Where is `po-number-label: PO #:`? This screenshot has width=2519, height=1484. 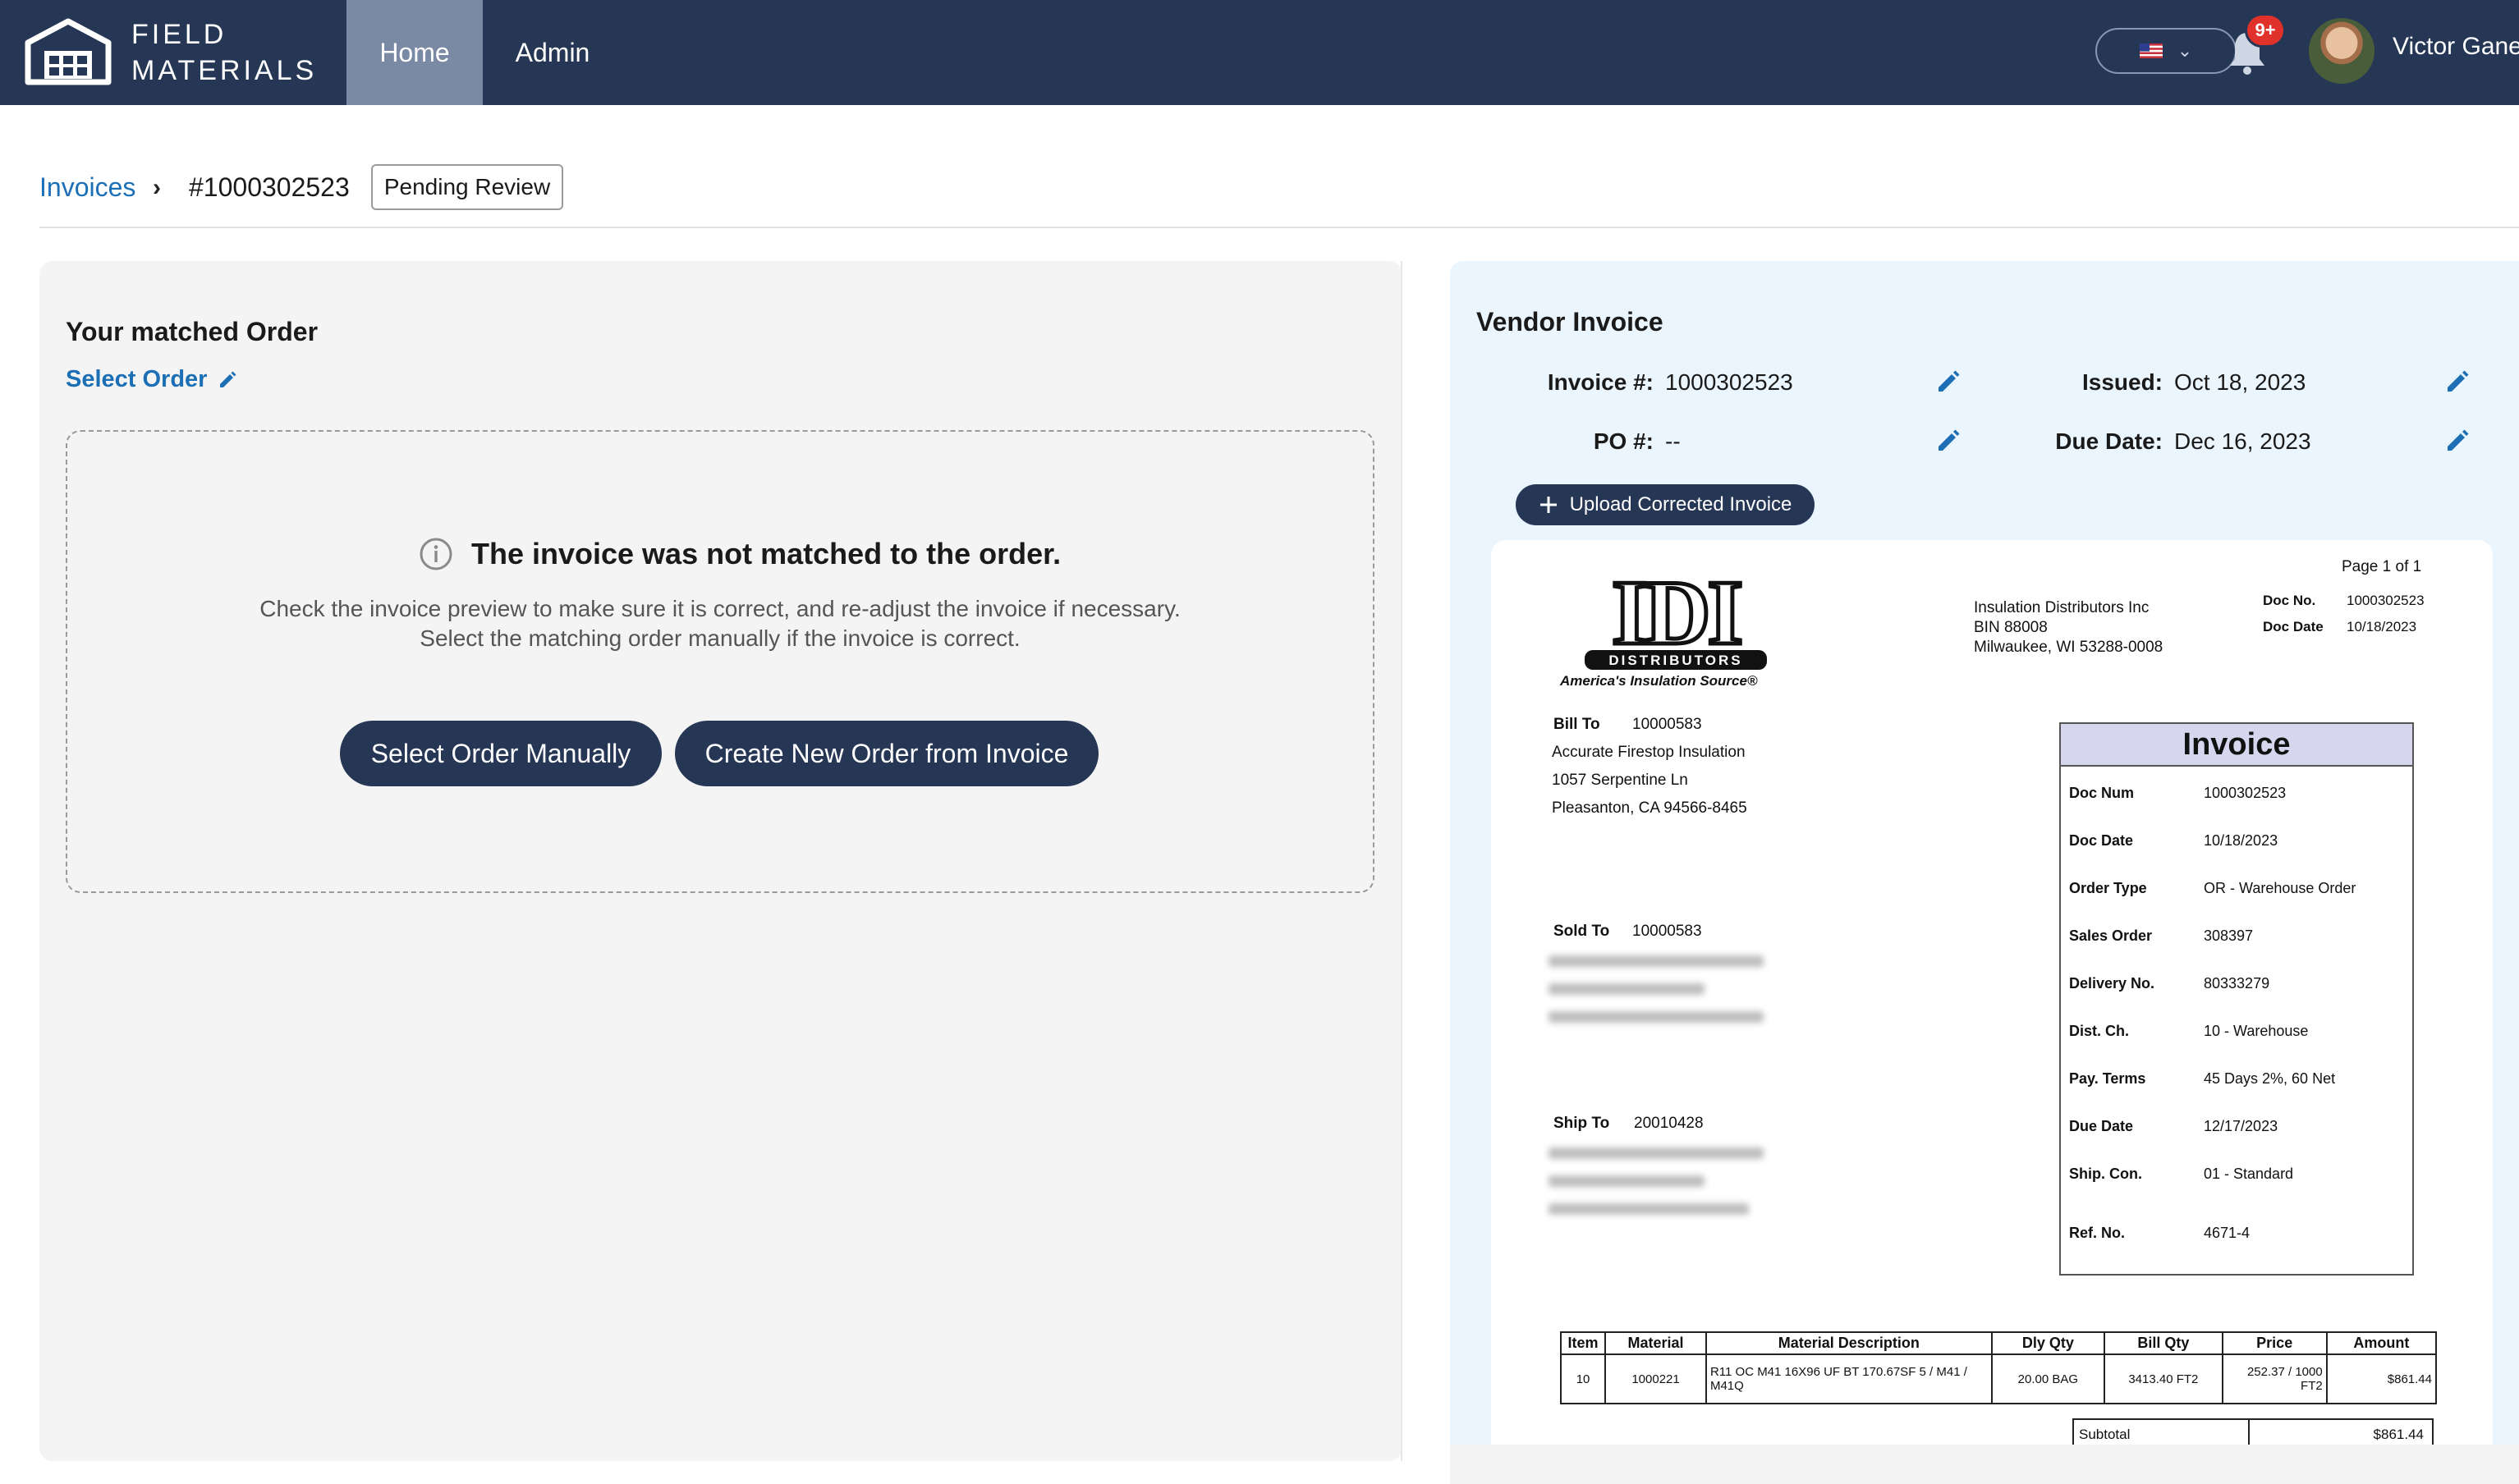
po-number-label: PO #: is located at coordinates (1623, 441).